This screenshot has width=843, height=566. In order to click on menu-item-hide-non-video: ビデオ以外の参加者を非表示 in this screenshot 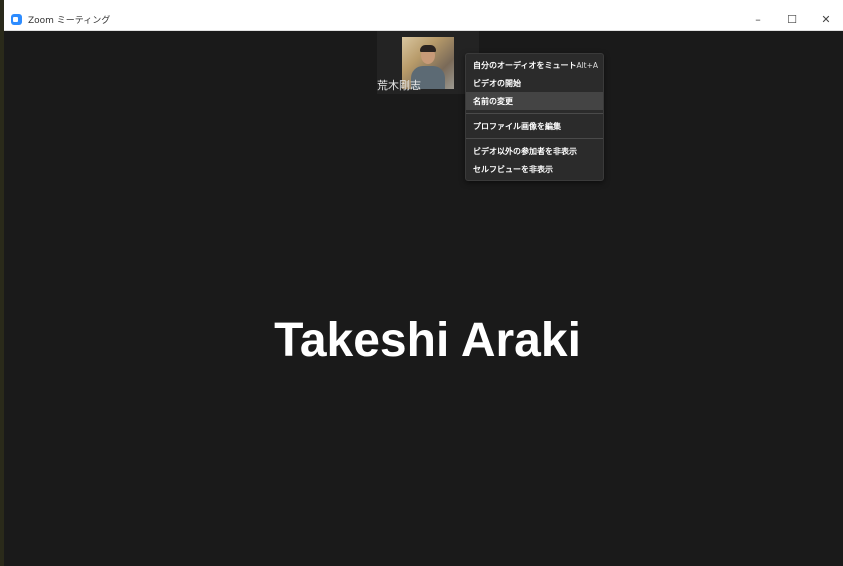, I will do `click(534, 151)`.